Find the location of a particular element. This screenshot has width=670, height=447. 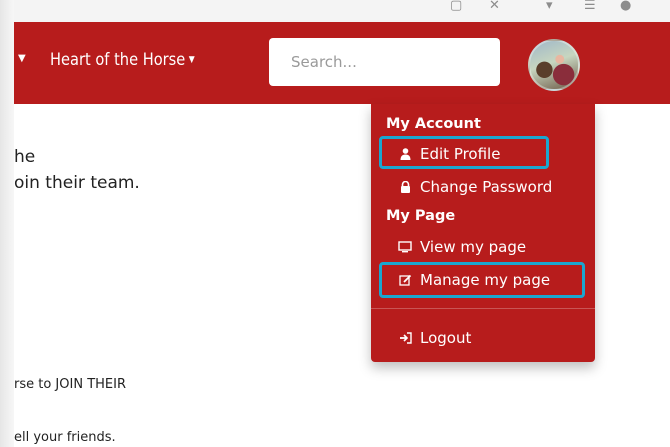

browser-menu-icon: ▾ is located at coordinates (549, 6).